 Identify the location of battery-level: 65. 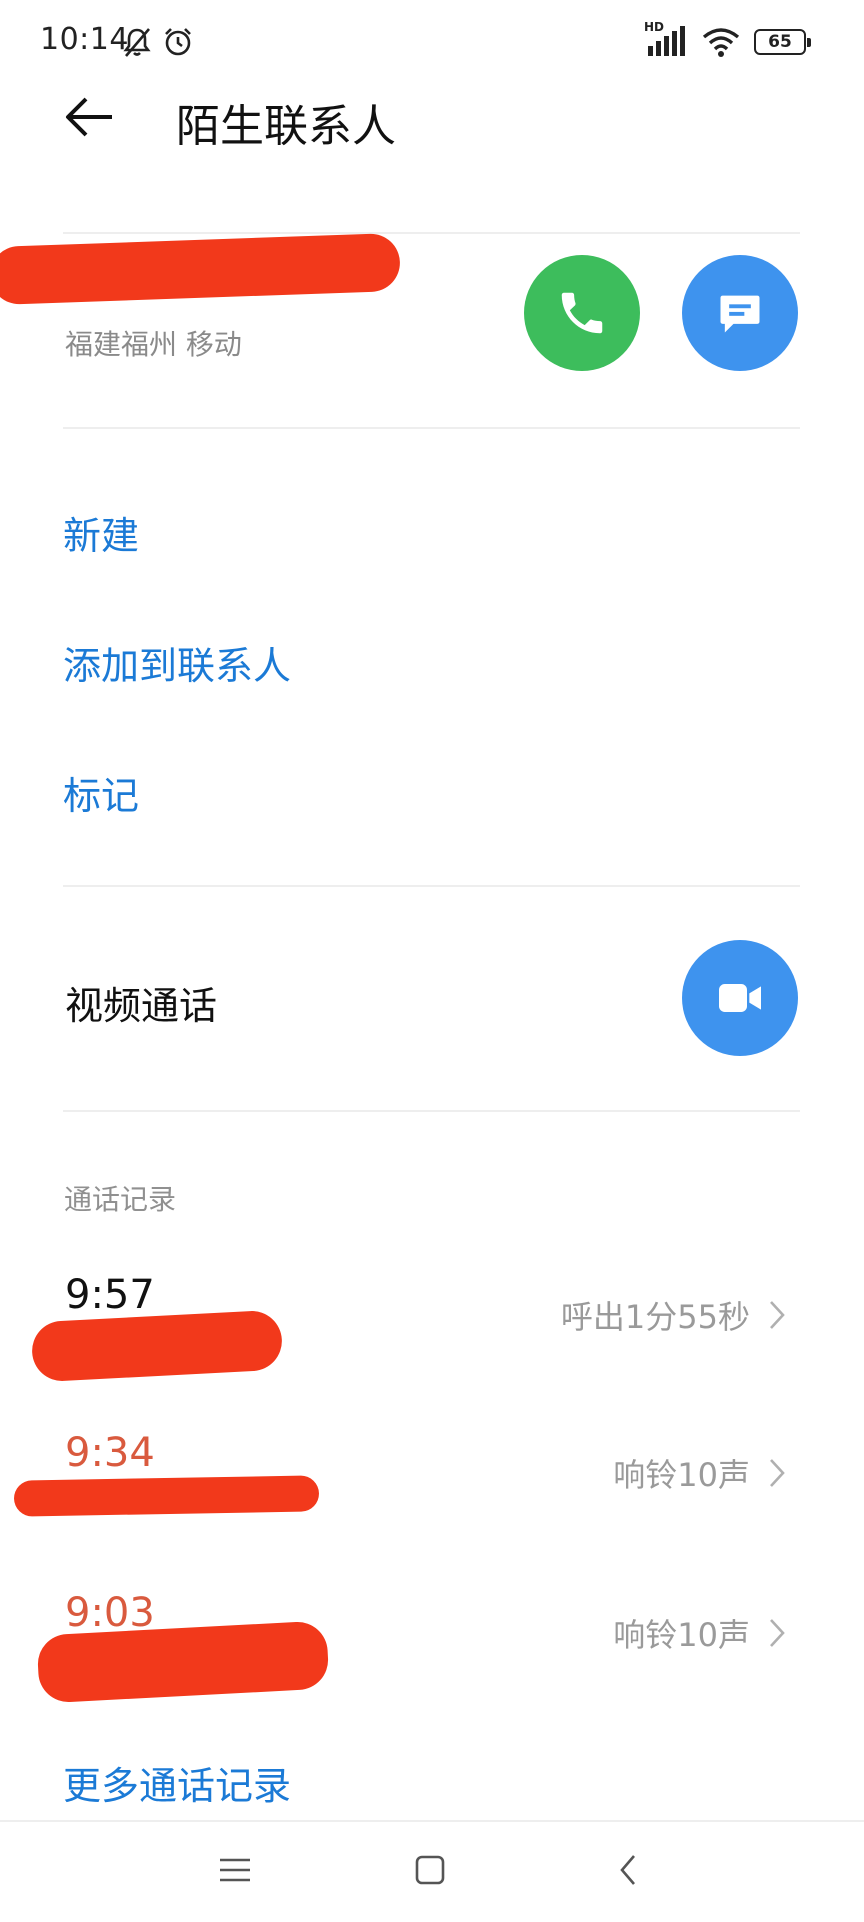
(780, 42).